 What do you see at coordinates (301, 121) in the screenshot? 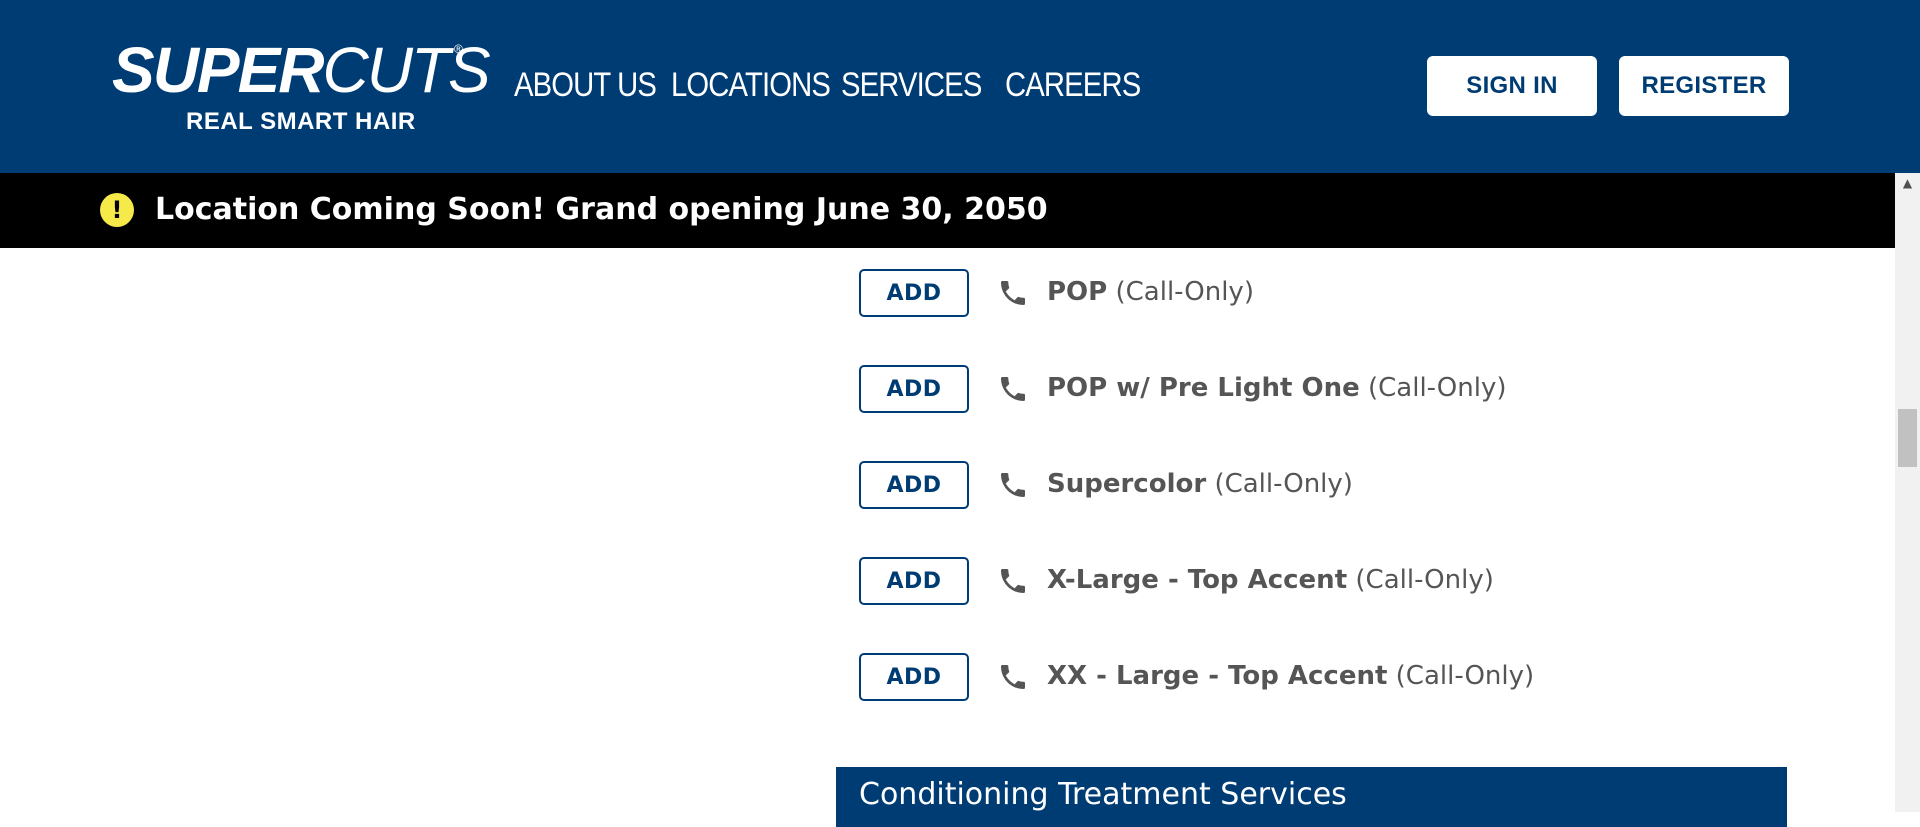
I see `logo-tagline: REAL SMART HAIR` at bounding box center [301, 121].